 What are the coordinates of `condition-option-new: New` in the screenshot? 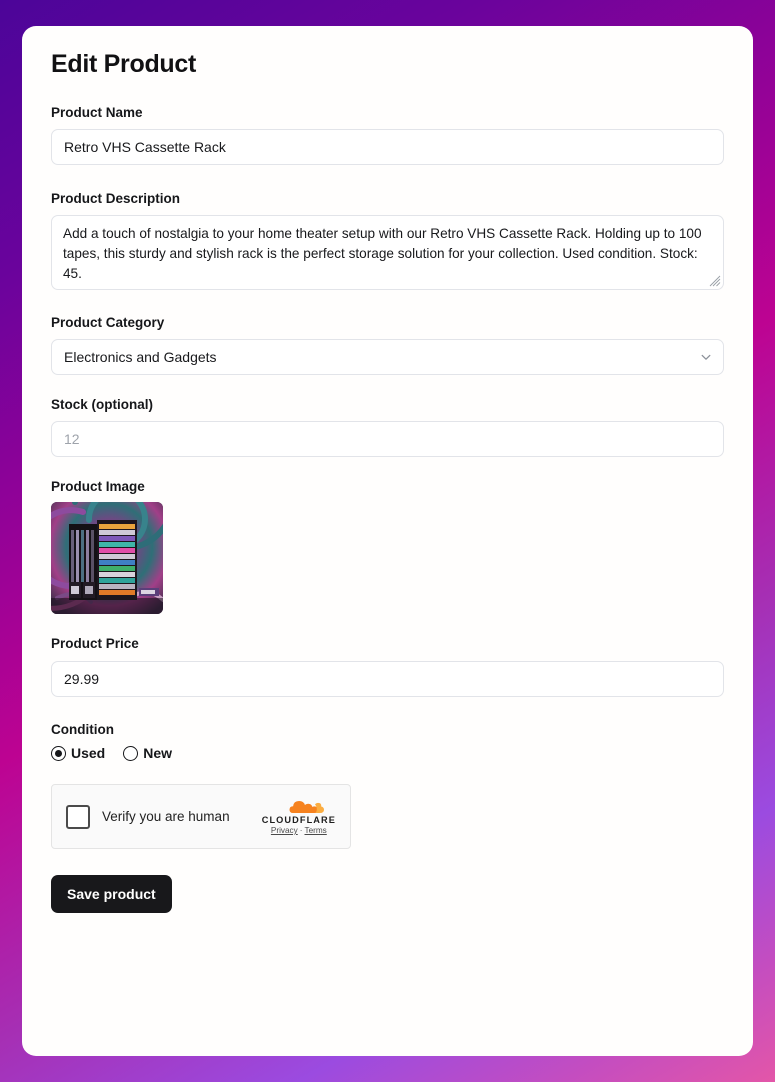 It's located at (147, 753).